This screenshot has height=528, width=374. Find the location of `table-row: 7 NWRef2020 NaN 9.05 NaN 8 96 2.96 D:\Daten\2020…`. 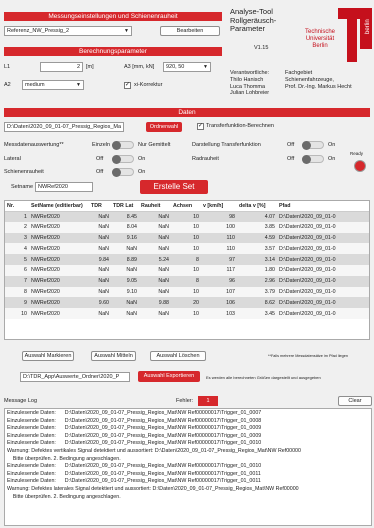

table-row: 7 NWRef2020 NaN 9.05 NaN 8 96 2.96 D:\Daten\2020… is located at coordinates (187, 281).